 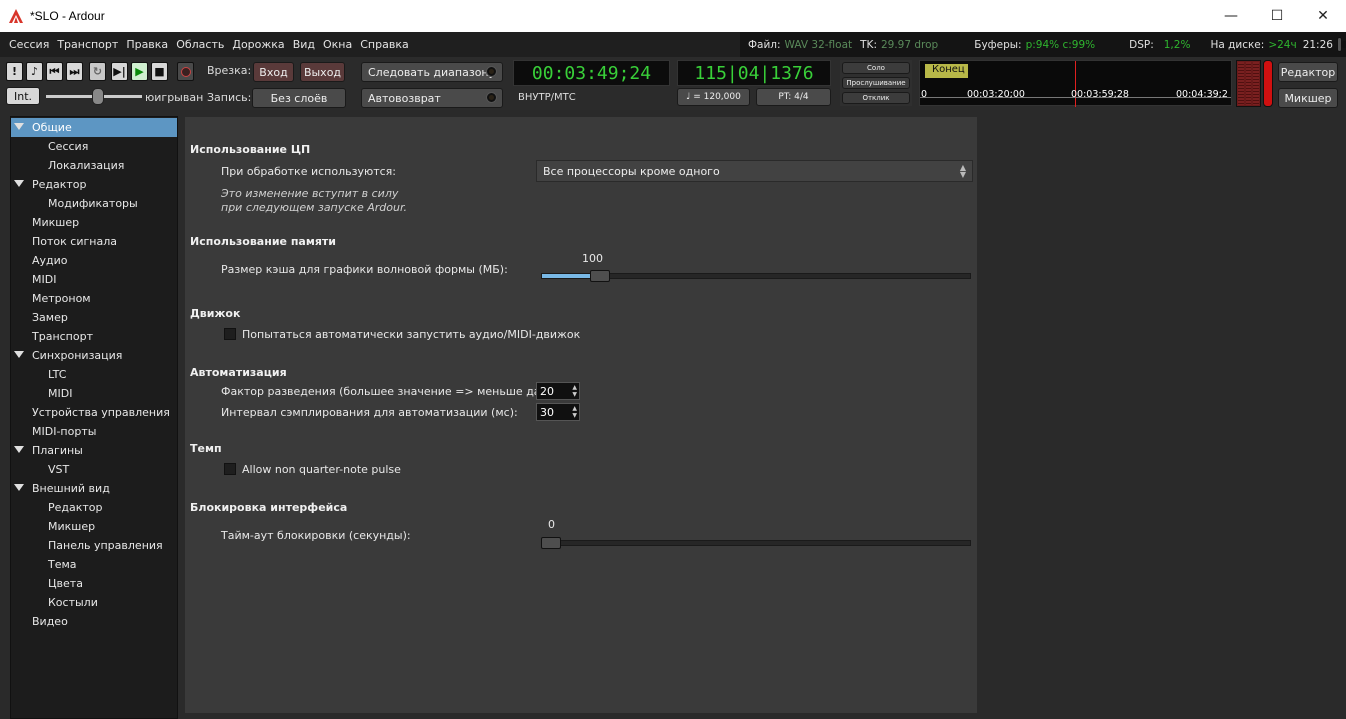 I want to click on auto-return-label: Автовозврат, so click(x=404, y=98).